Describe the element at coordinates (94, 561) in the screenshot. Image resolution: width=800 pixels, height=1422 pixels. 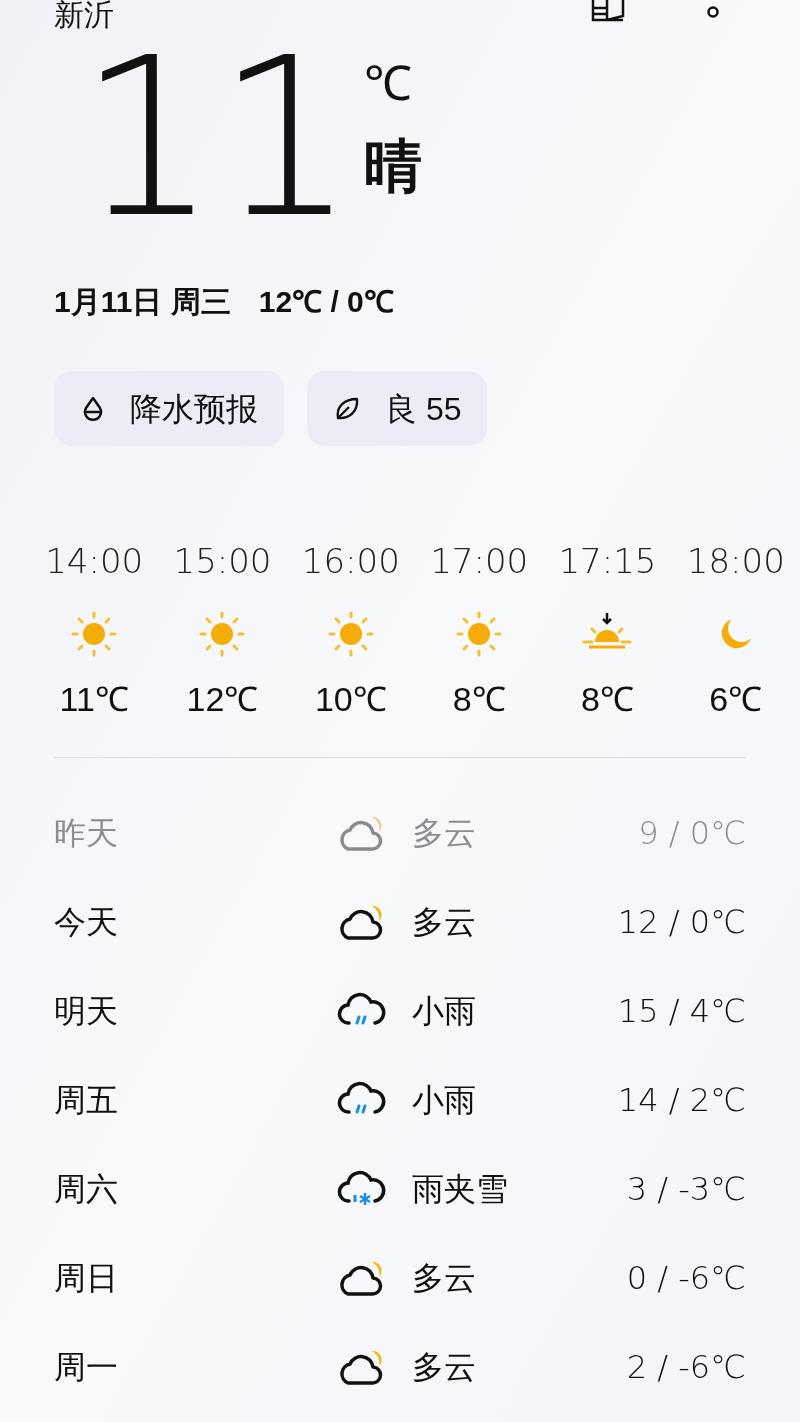
I see `hour-time: 14:00` at that location.